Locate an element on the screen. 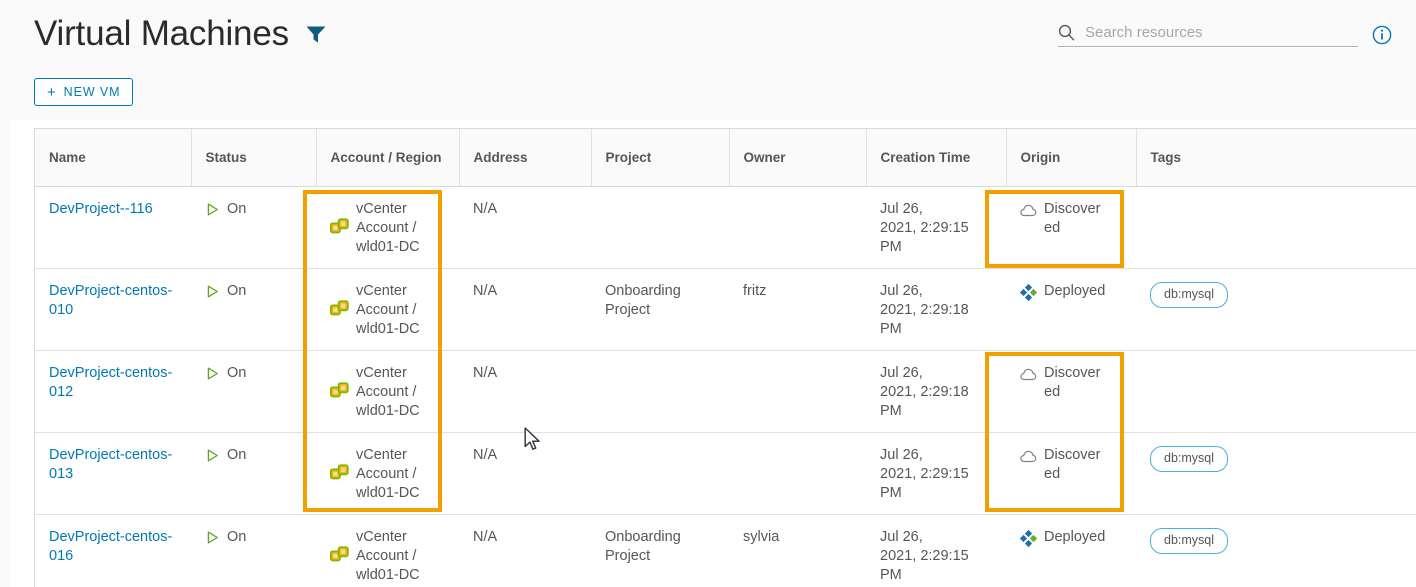 The width and height of the screenshot is (1416, 587). cell-tags is located at coordinates (1276, 391).